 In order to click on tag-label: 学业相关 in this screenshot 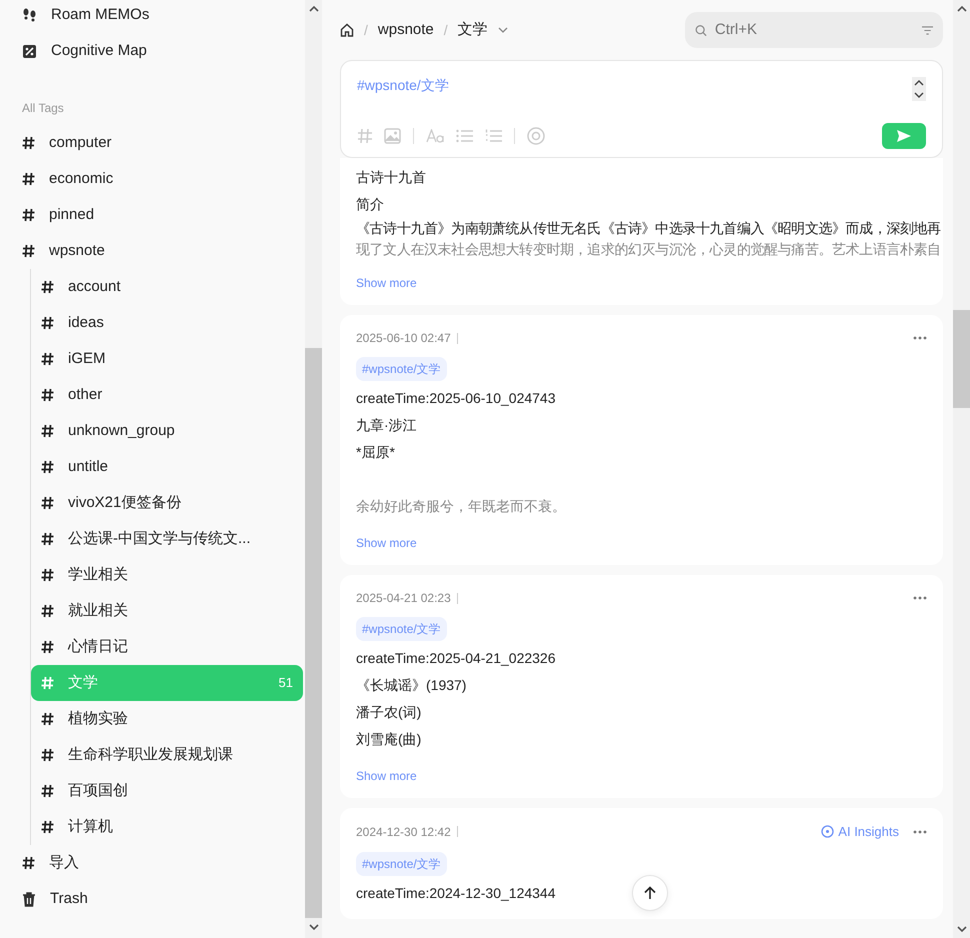, I will do `click(98, 574)`.